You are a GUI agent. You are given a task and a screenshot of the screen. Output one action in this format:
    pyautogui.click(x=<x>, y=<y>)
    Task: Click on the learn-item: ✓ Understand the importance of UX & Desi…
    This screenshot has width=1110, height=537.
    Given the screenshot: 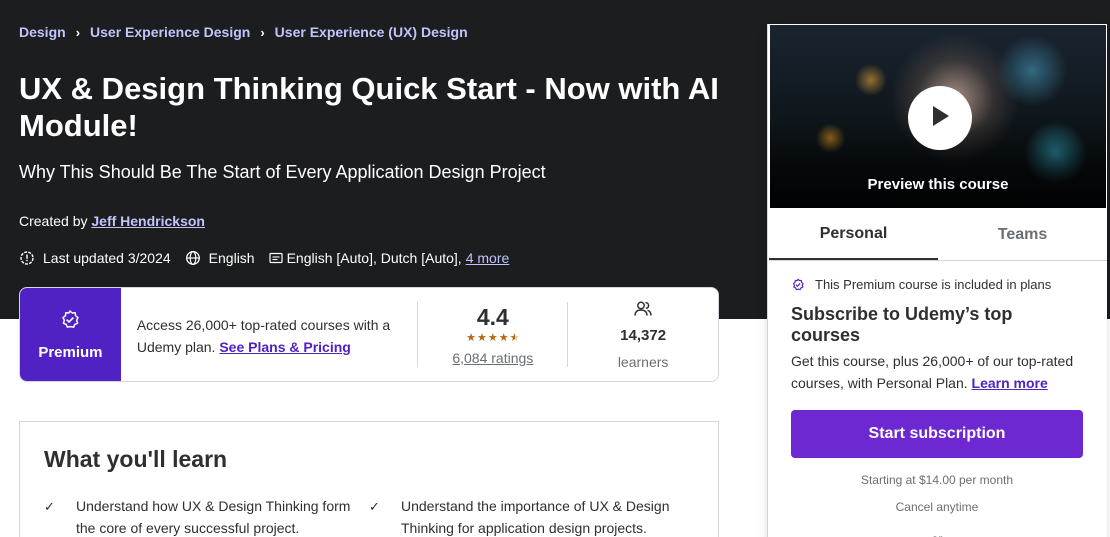 What is the action you would take?
    pyautogui.click(x=531, y=516)
    